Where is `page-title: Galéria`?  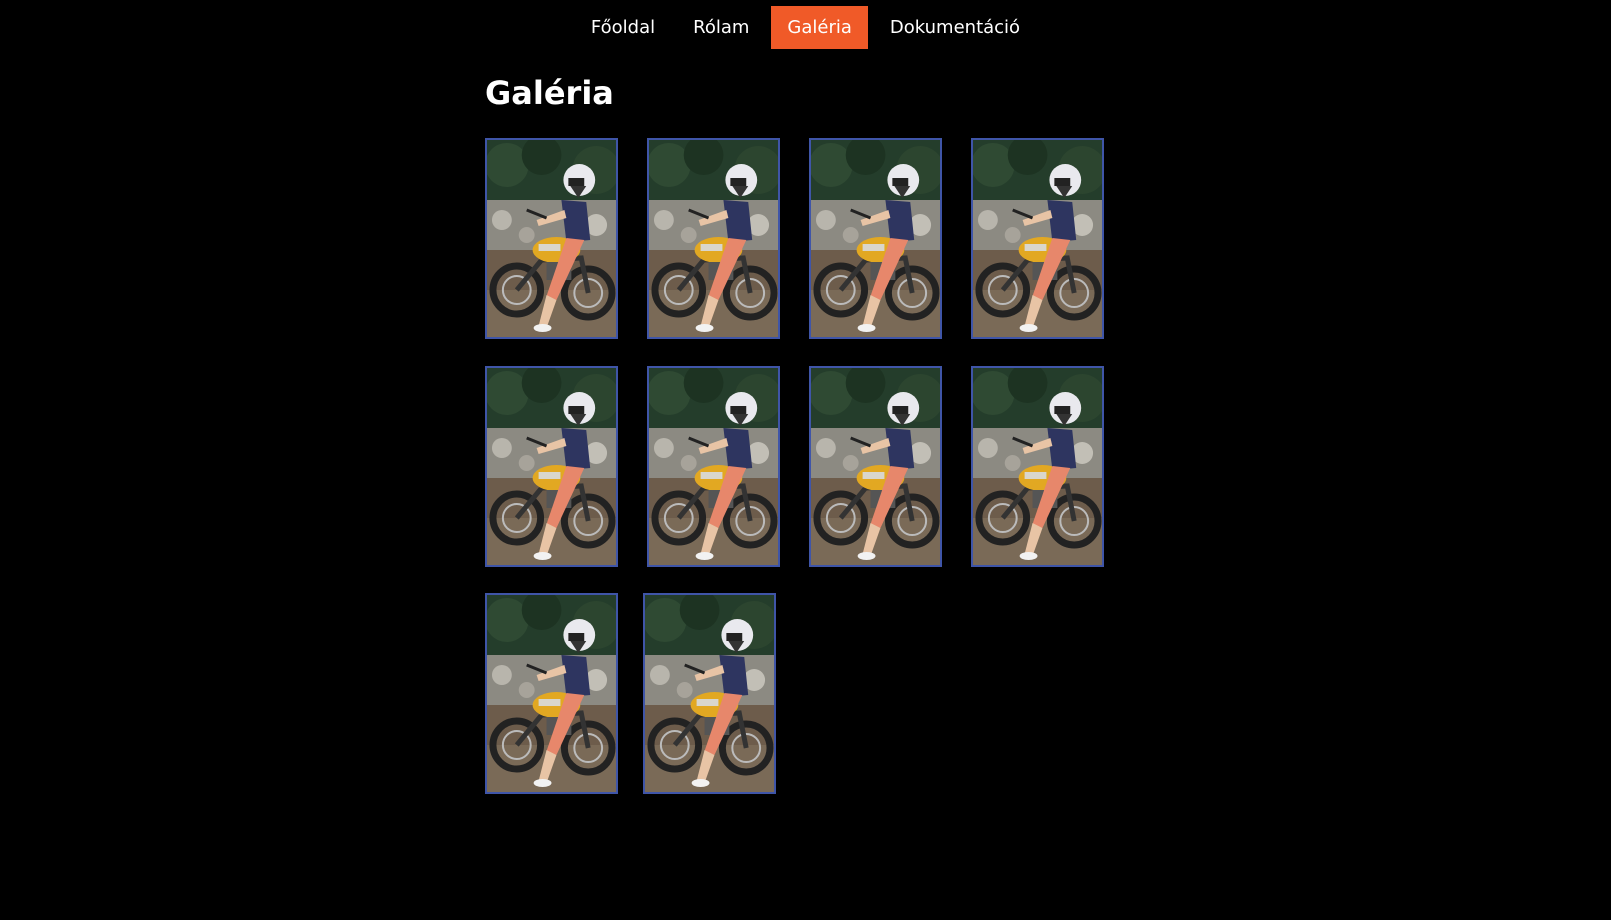 page-title: Galéria is located at coordinates (549, 93).